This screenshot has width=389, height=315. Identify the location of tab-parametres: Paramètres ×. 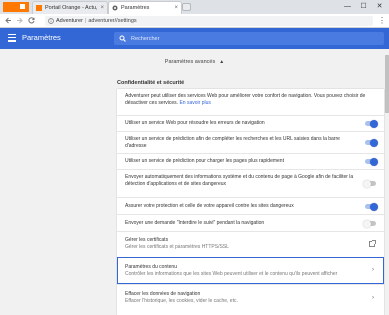
(145, 7).